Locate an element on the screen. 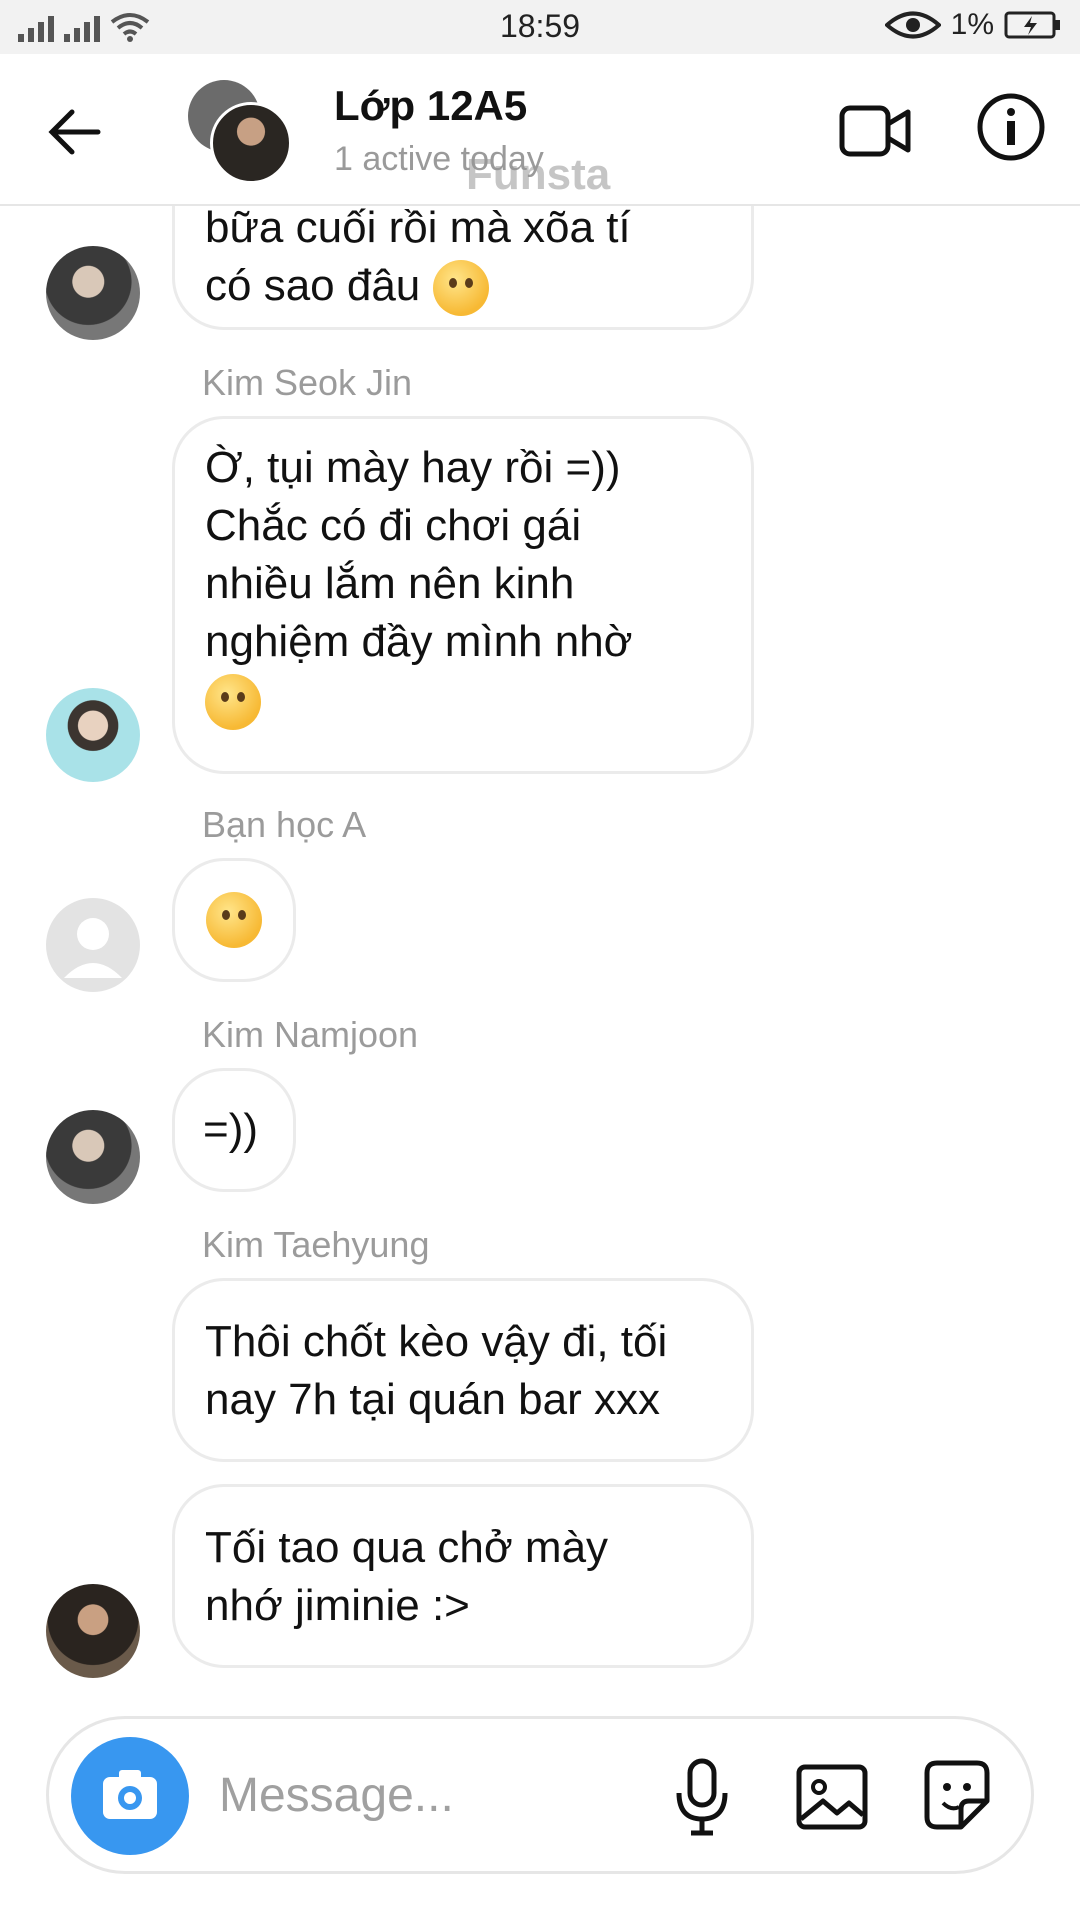 The height and width of the screenshot is (1920, 1080). message-line: Thôi chốt kèo vậy đi, tối is located at coordinates (436, 1341).